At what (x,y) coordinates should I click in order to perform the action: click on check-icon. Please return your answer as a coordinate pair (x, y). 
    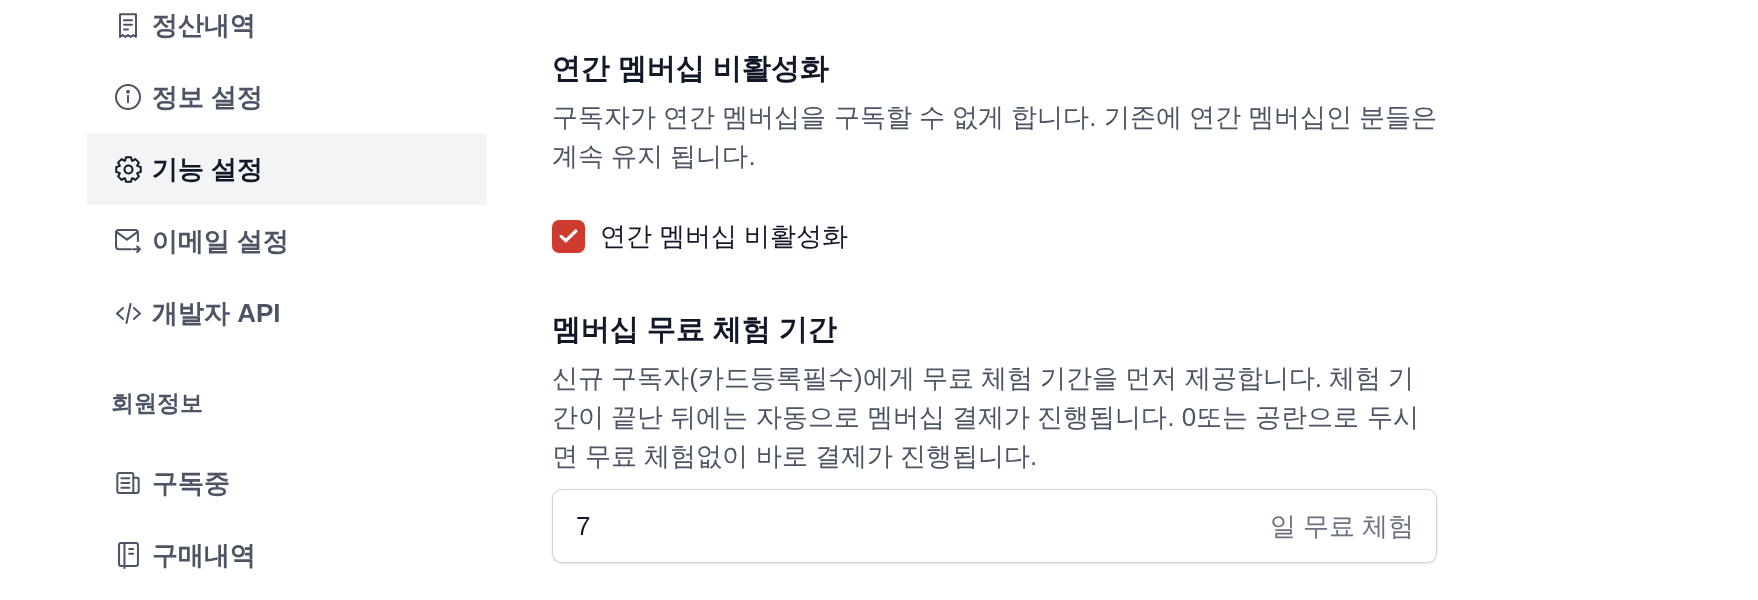
    Looking at the image, I should click on (568, 236).